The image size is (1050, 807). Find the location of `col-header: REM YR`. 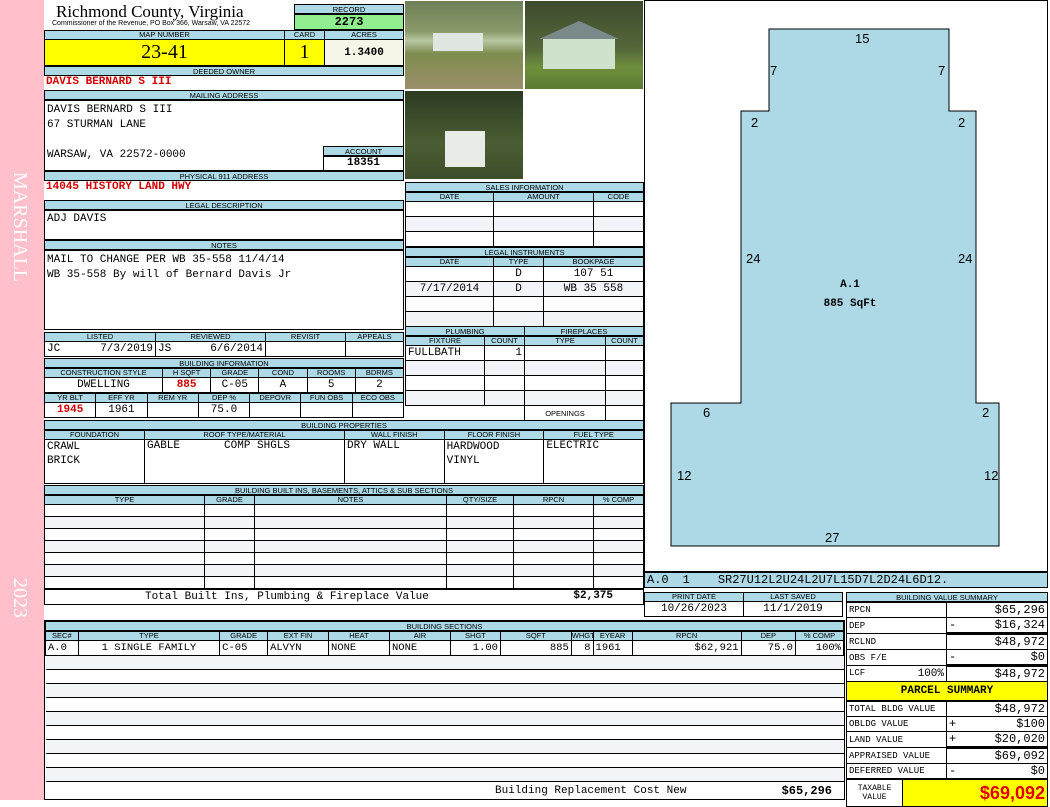

col-header: REM YR is located at coordinates (172, 398).